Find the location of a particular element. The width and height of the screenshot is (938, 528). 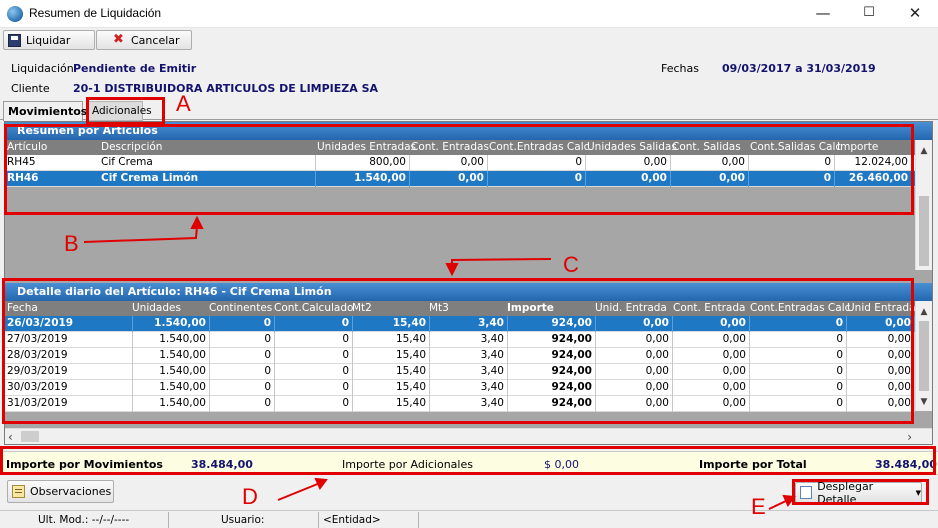

arrow-b-head is located at coordinates (197, 222).